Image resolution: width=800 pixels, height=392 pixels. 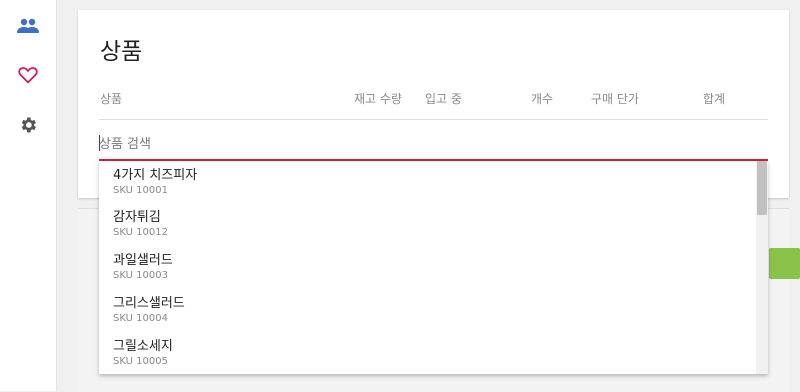 I want to click on suggestion-name: 그리스샐러드, so click(x=149, y=303).